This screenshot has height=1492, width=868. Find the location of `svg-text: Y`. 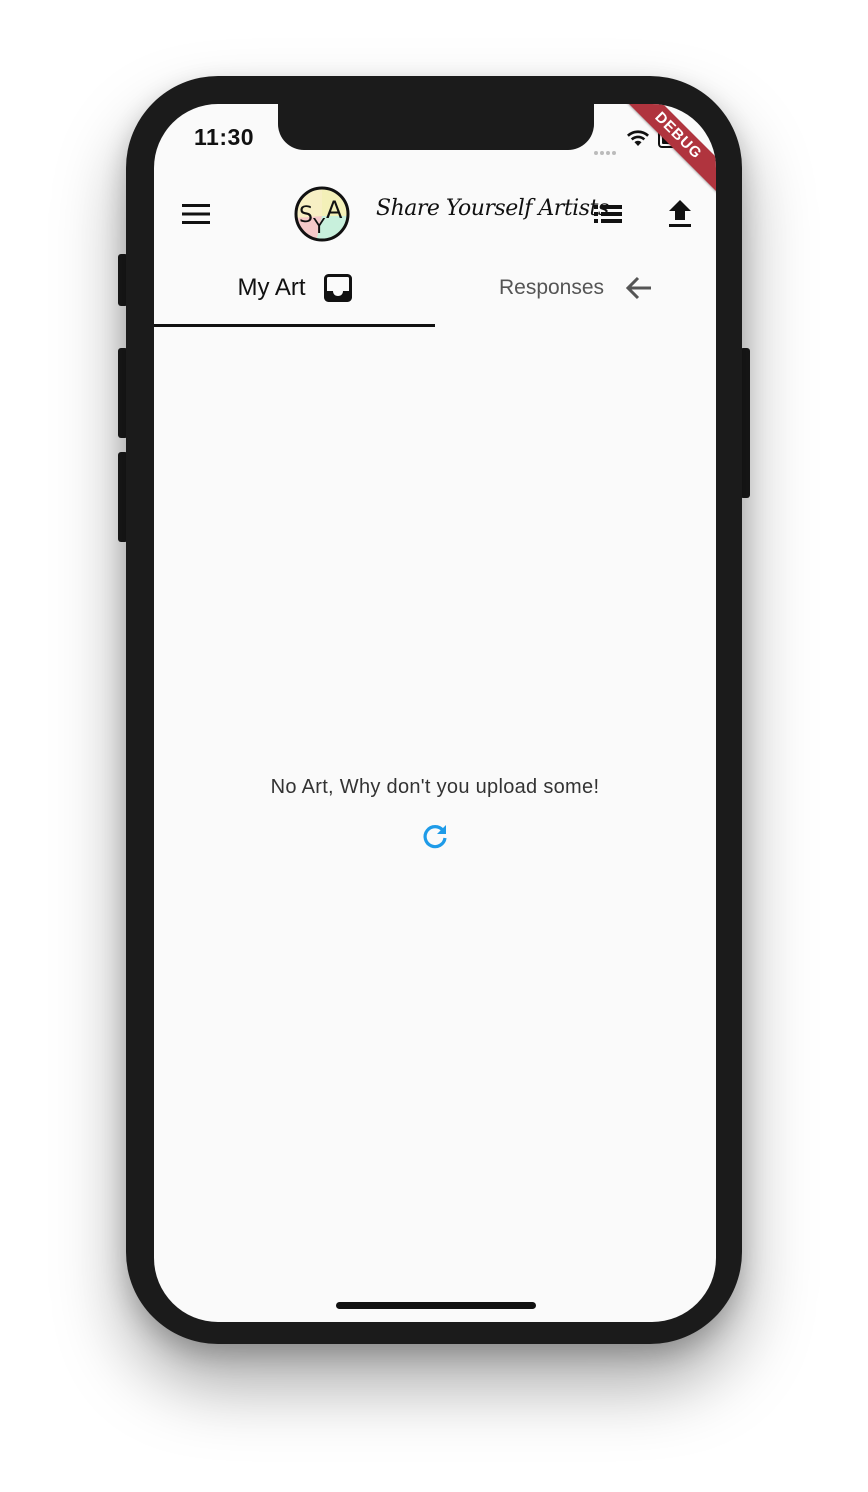

svg-text: Y is located at coordinates (319, 226).